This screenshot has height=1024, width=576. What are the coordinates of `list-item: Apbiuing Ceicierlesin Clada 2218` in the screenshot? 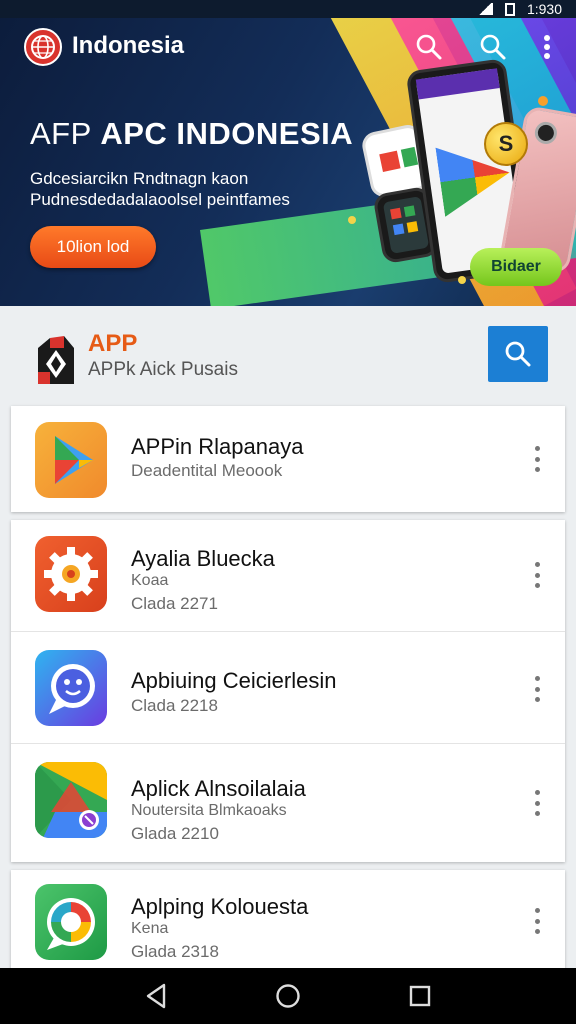 It's located at (288, 688).